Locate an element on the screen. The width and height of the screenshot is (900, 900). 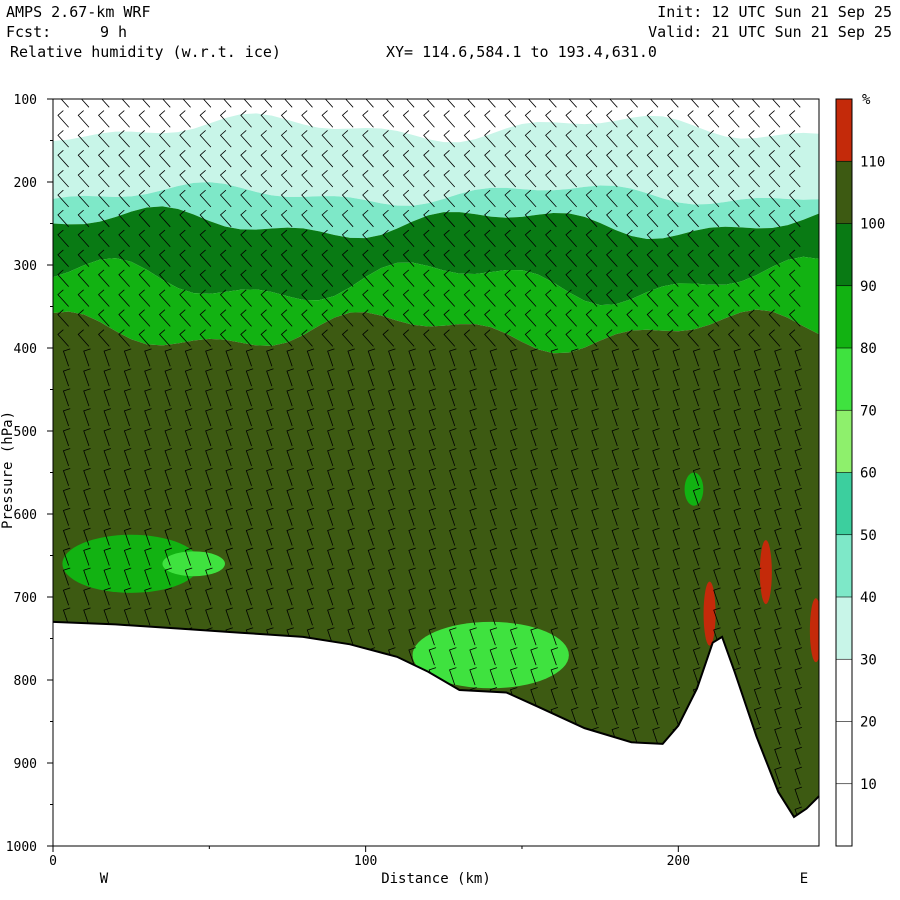
colorbar-label: 30 is located at coordinates (868, 660).